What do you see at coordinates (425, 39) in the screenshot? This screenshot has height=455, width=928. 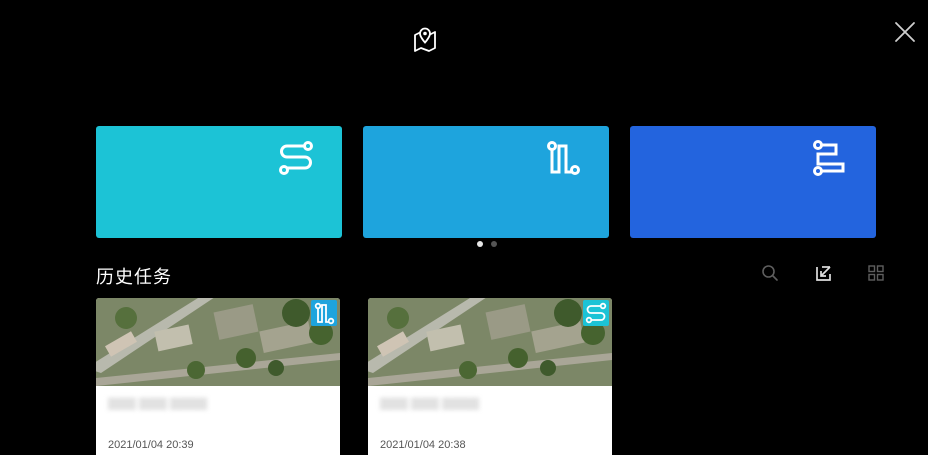 I see `map-pin-icon` at bounding box center [425, 39].